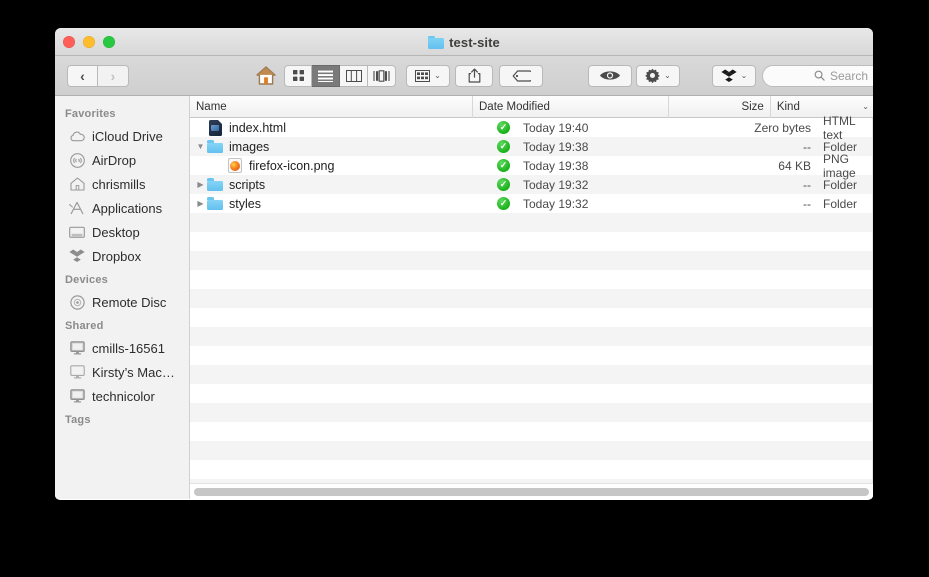 The width and height of the screenshot is (929, 577). Describe the element at coordinates (127, 208) in the screenshot. I see `sidebar-item-label: Applications` at that location.